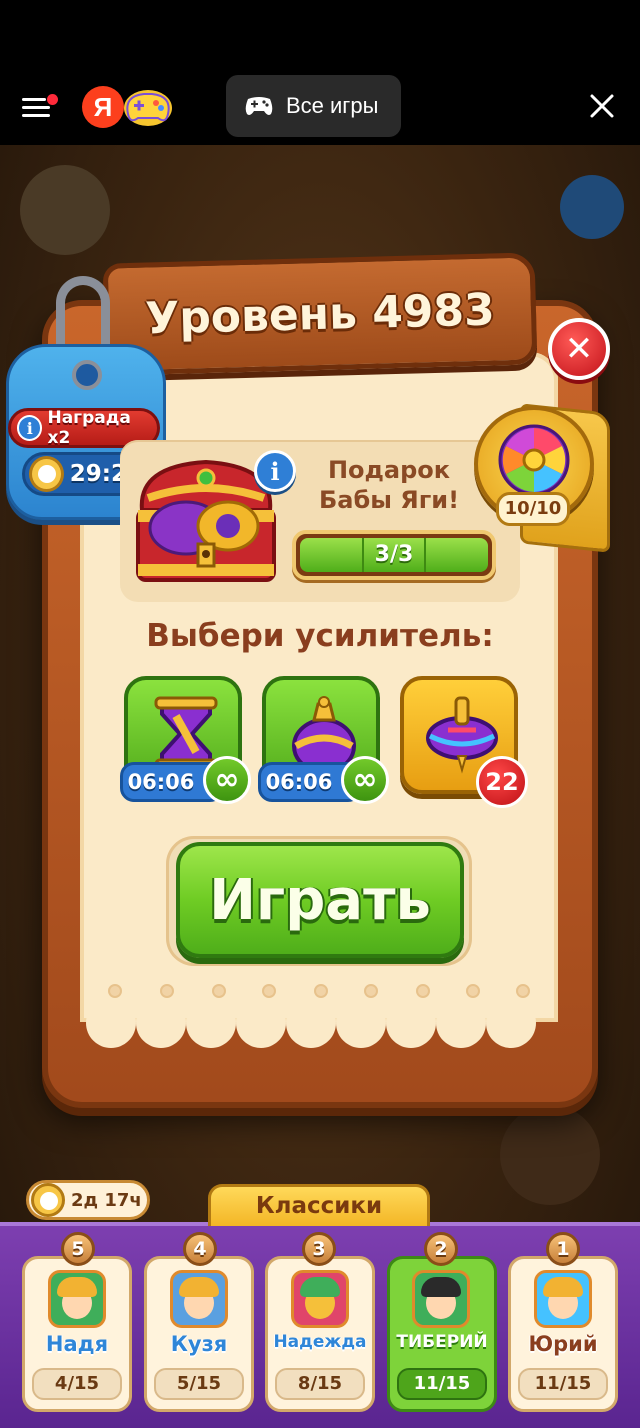 The width and height of the screenshot is (640, 1428). What do you see at coordinates (30, 428) in the screenshot?
I see `info-icon: i` at bounding box center [30, 428].